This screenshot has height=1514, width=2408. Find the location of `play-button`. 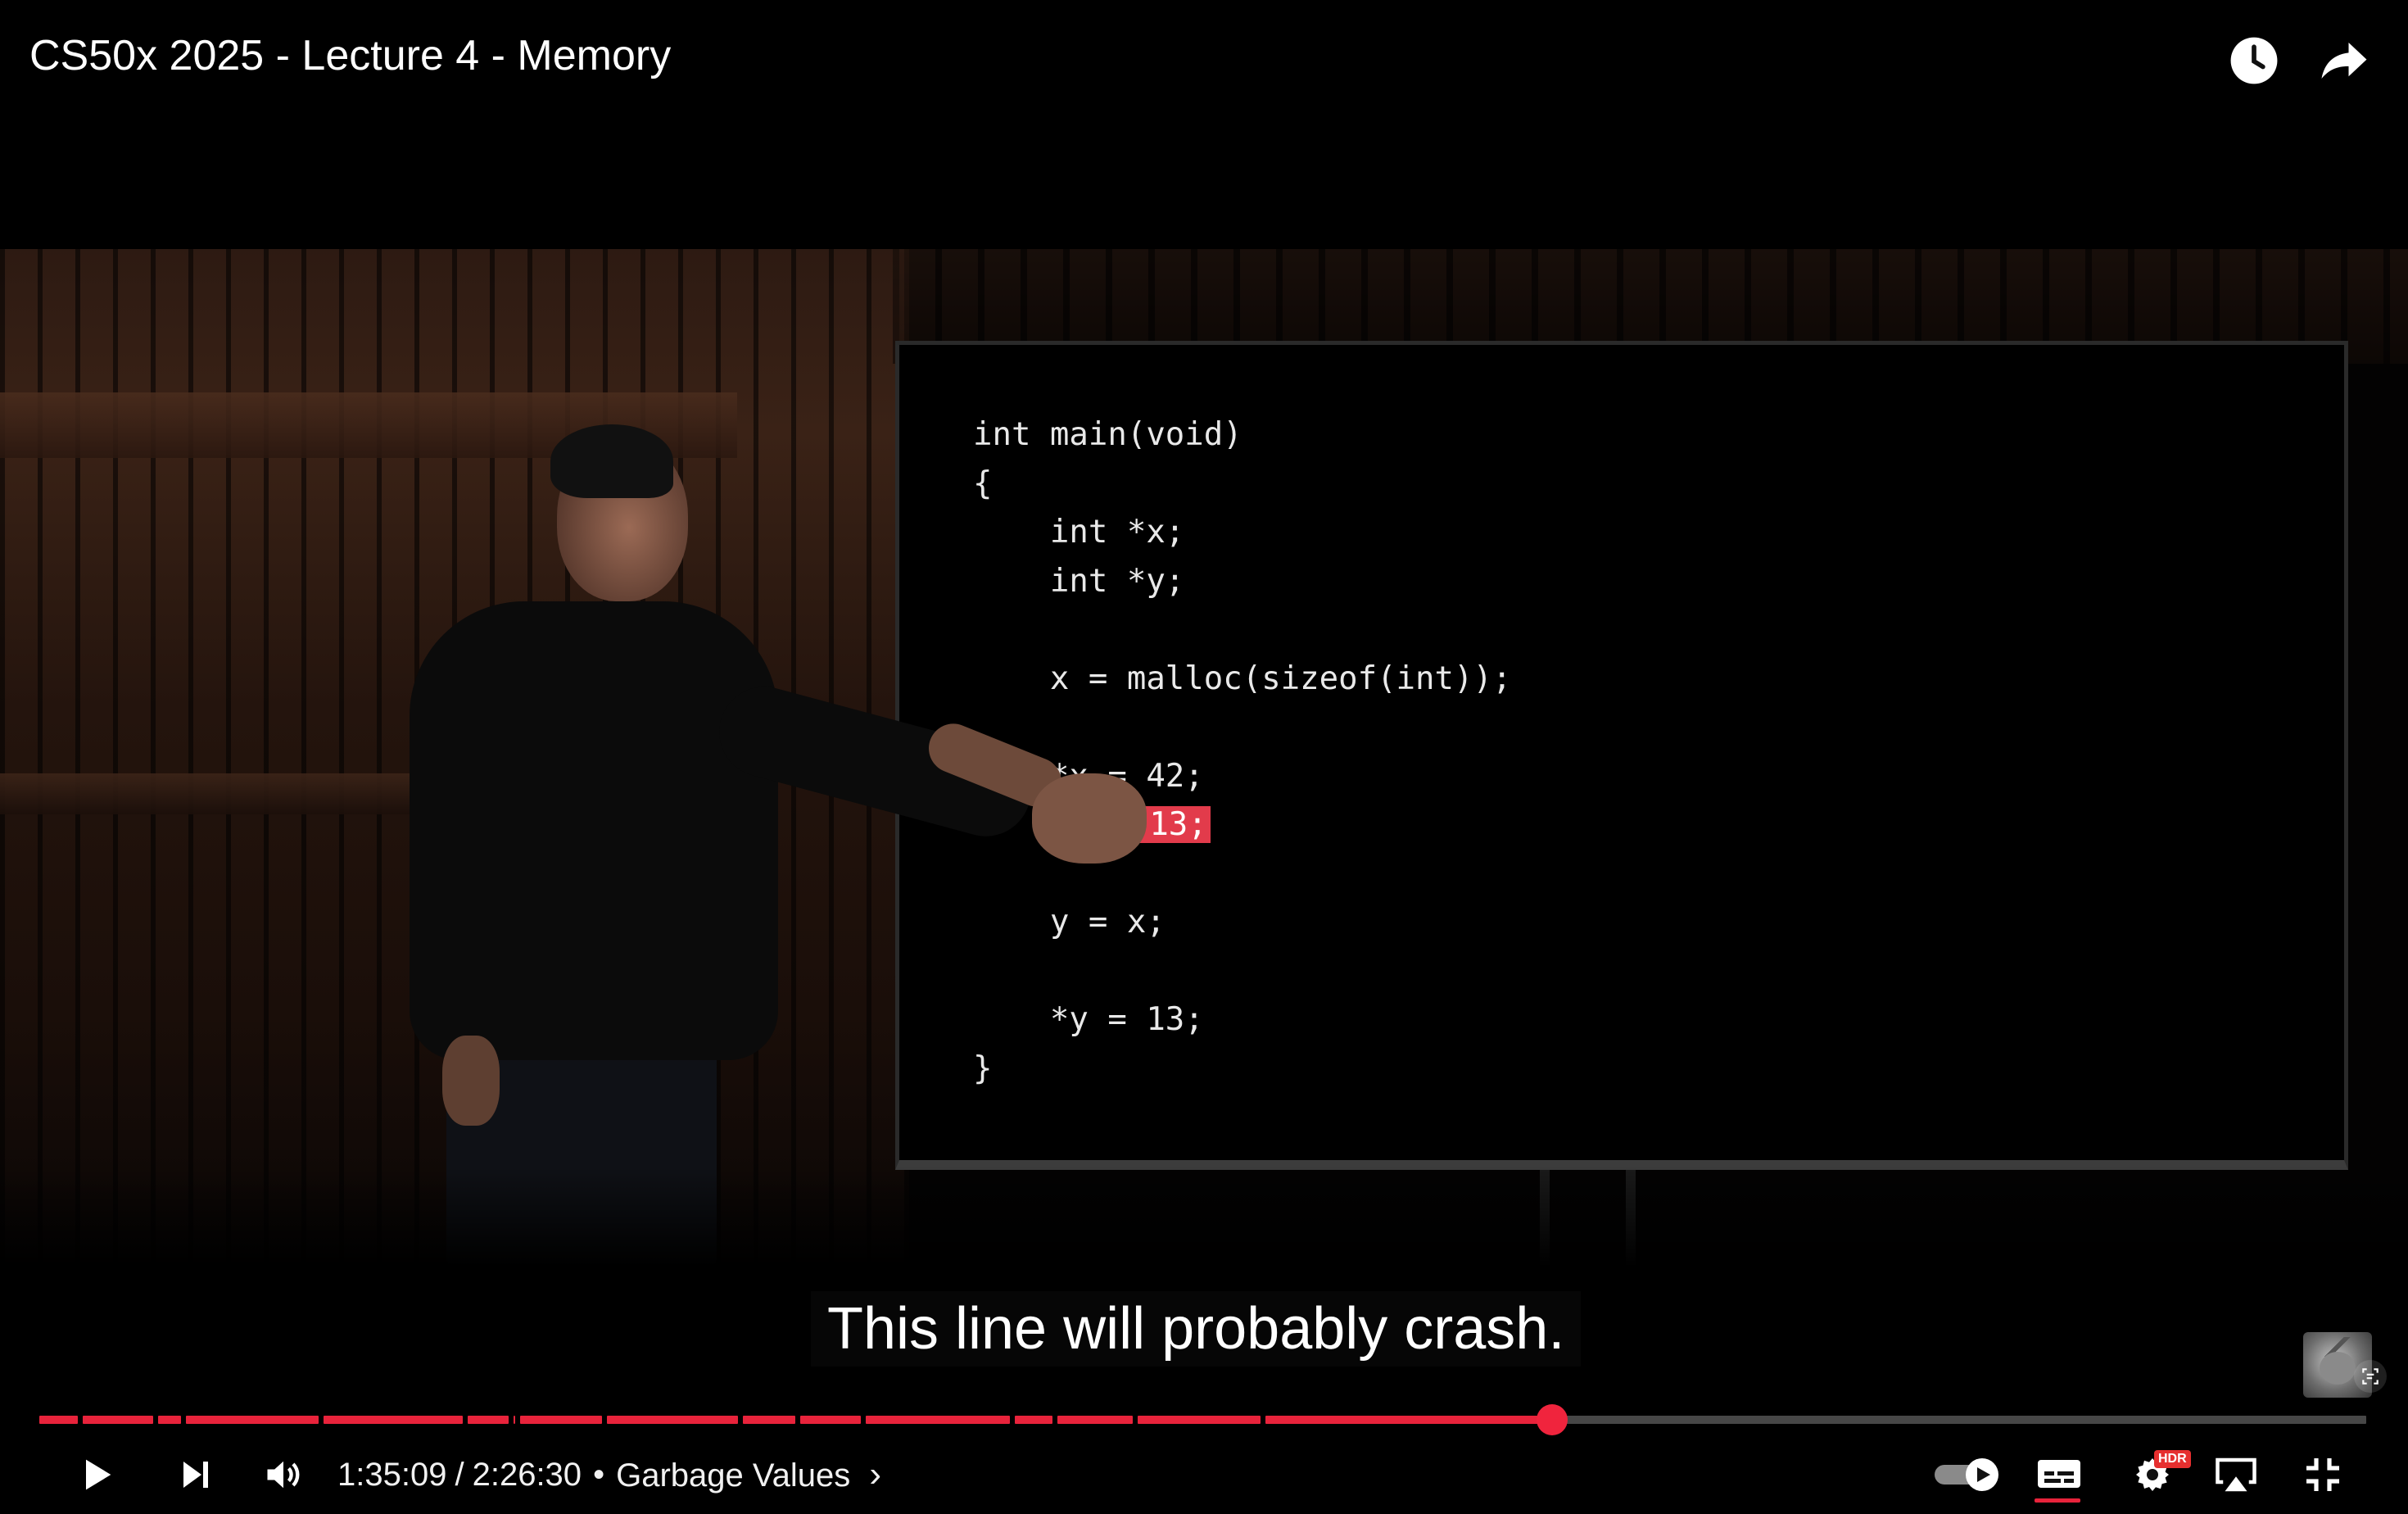

play-button is located at coordinates (96, 1474).